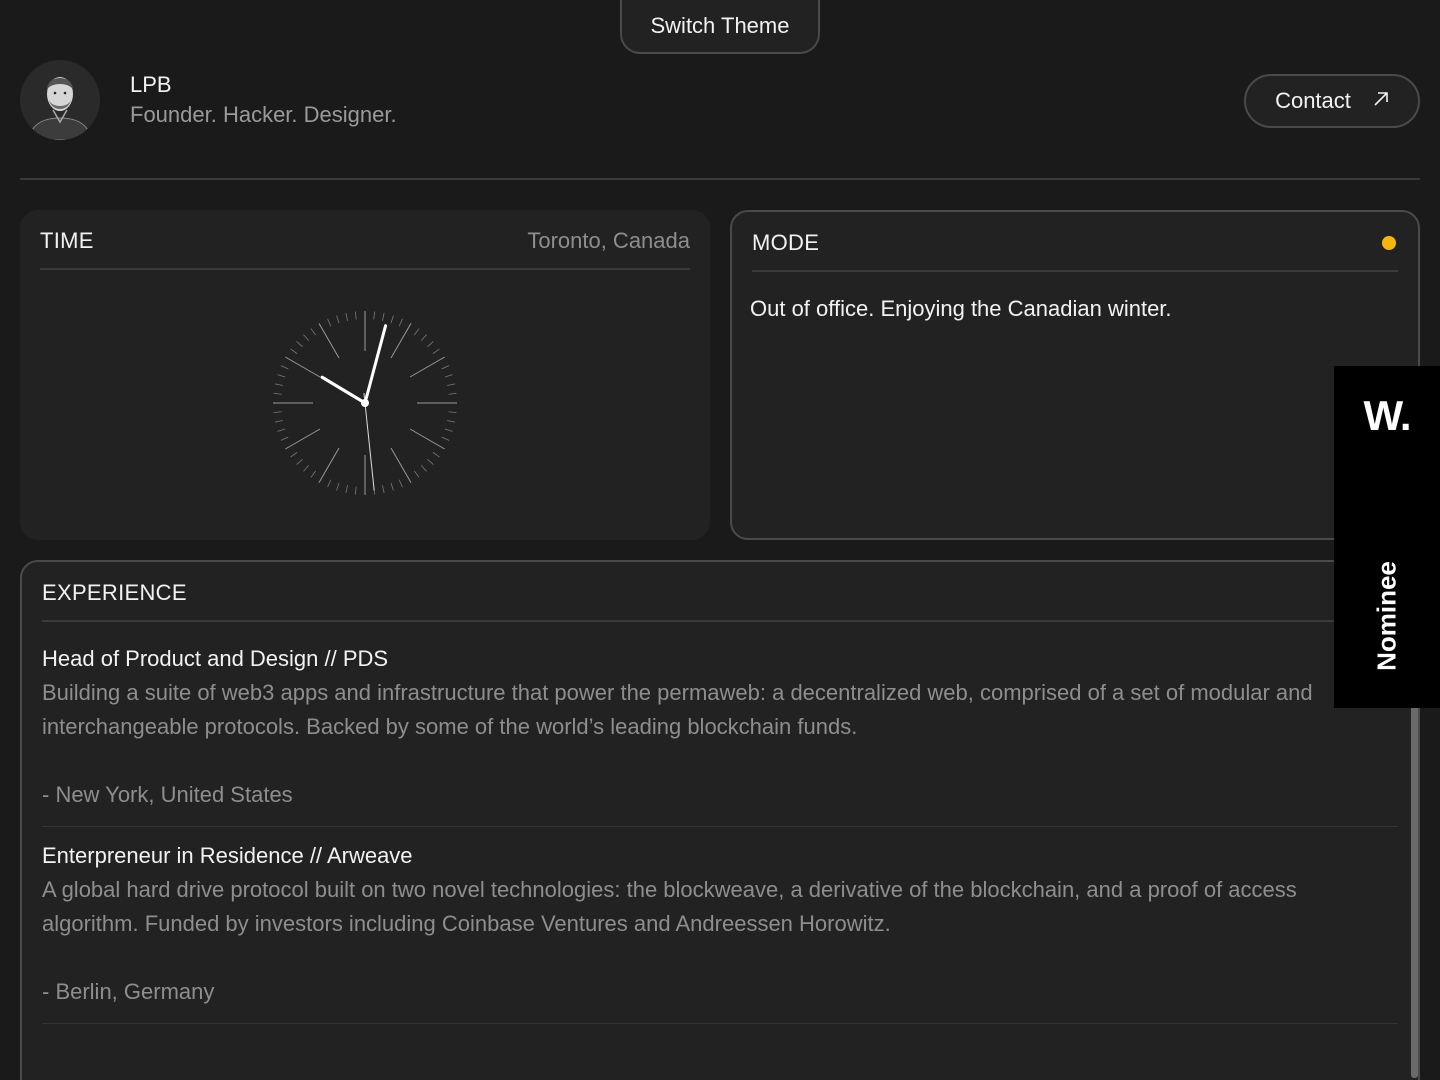 The height and width of the screenshot is (1080, 1440). Describe the element at coordinates (1075, 242) in the screenshot. I see `mode-card-header: MODE` at that location.